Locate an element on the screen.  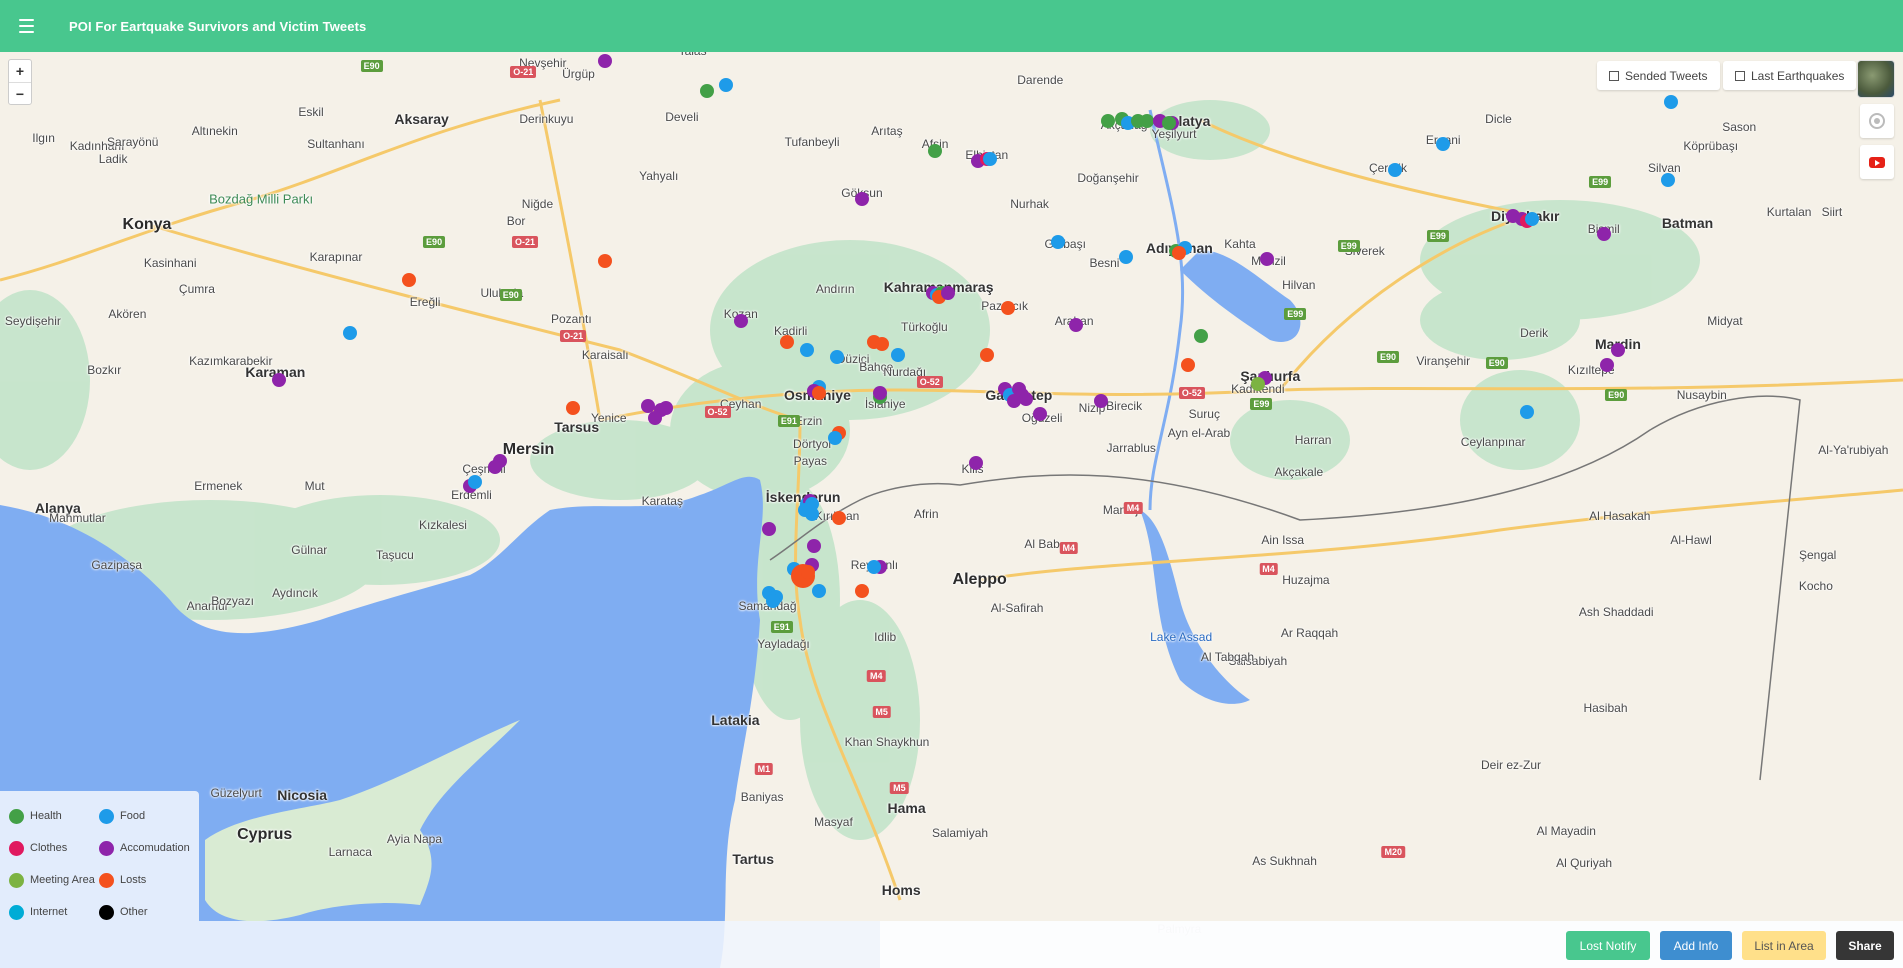
list-in-area-button: List in Area is located at coordinates (1784, 945).